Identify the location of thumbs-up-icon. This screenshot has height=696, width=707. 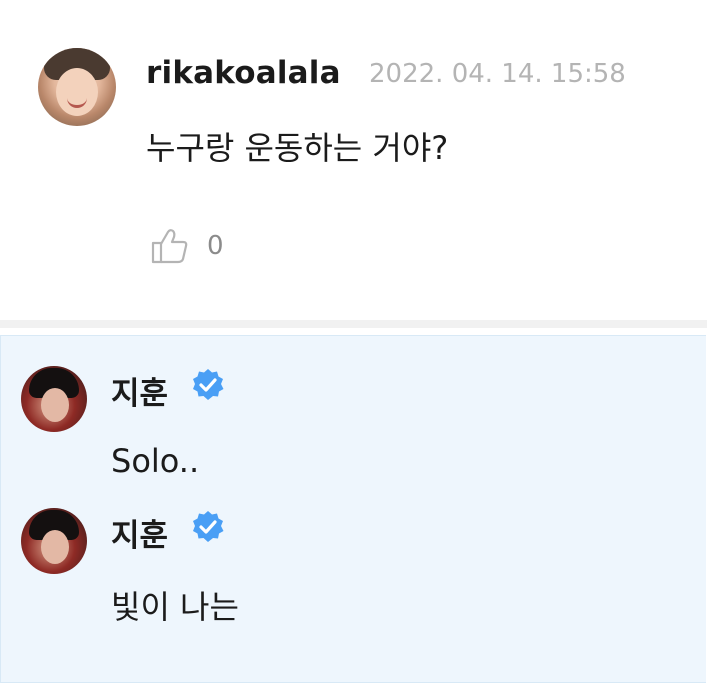
(169, 246).